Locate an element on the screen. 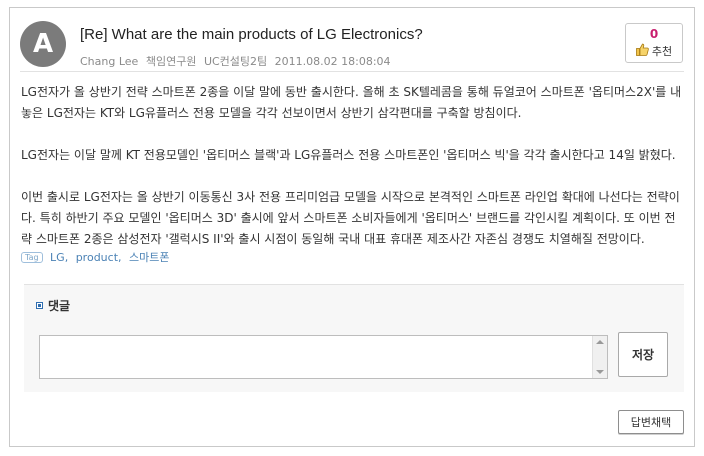 The image size is (704, 456). recommend-button: 0 추천 is located at coordinates (654, 43).